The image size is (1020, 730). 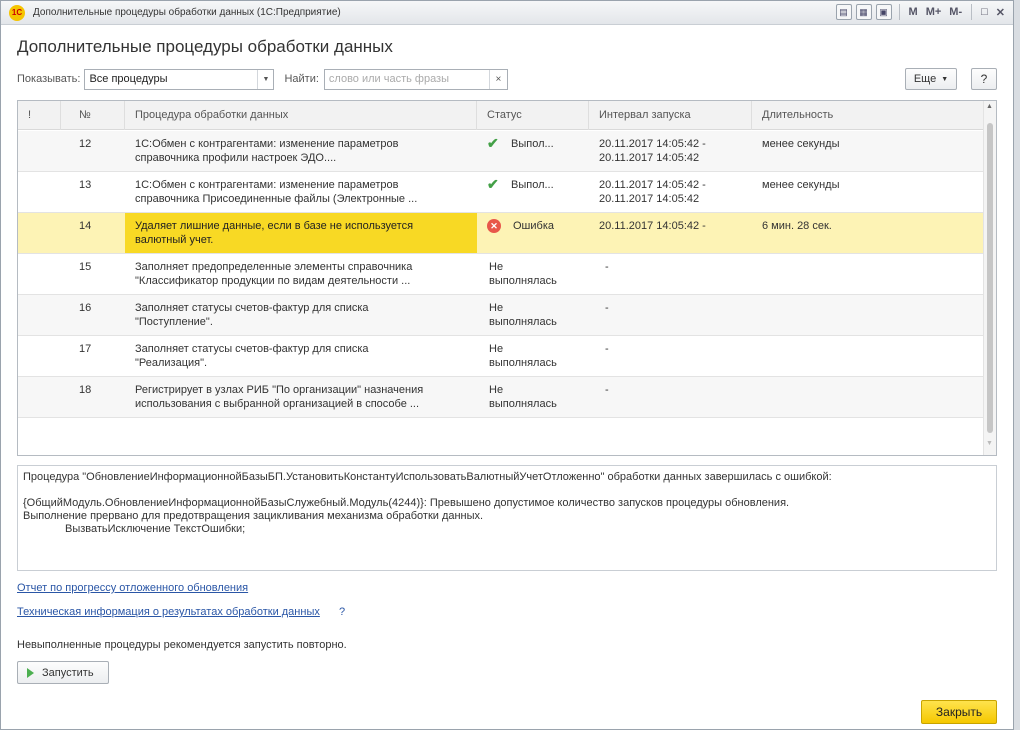 I want to click on cell-status: ✕ Ошибка, so click(x=533, y=233).